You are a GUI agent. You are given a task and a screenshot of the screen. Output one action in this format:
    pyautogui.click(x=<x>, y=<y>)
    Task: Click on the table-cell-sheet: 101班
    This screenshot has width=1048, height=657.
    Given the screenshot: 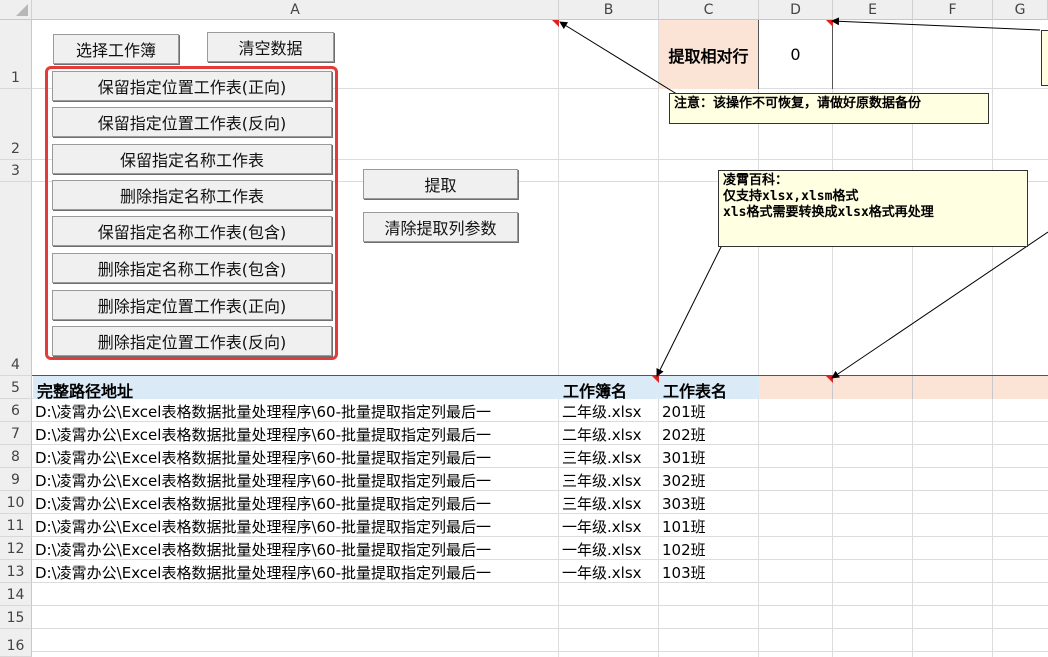 What is the action you would take?
    pyautogui.click(x=710, y=526)
    